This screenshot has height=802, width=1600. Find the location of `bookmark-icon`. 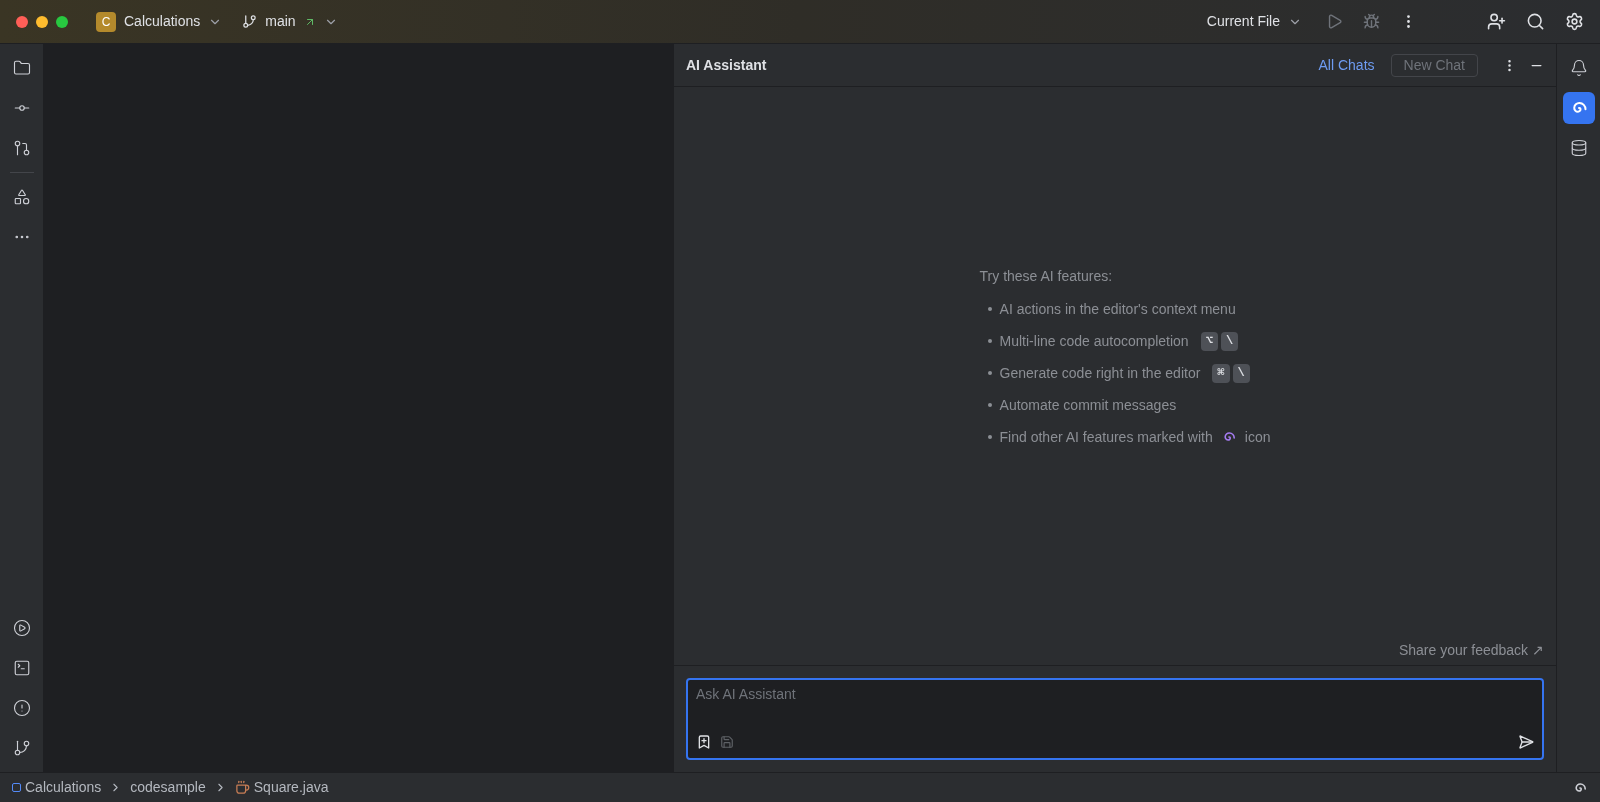

bookmark-icon is located at coordinates (704, 742).